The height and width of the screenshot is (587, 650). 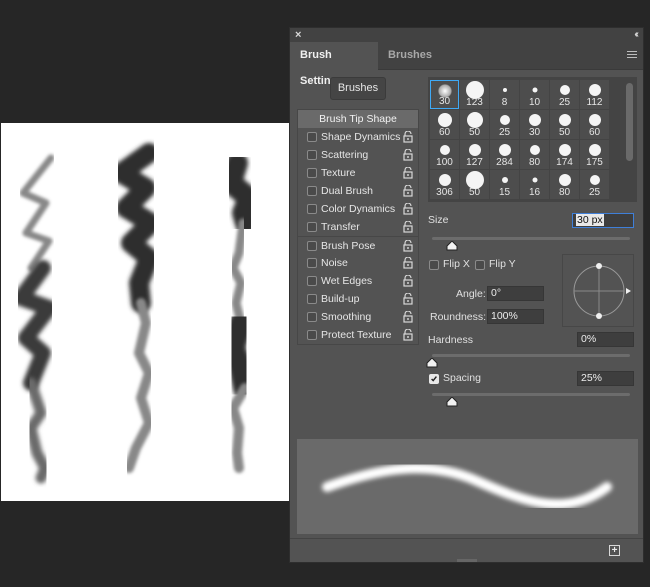 What do you see at coordinates (531, 394) in the screenshot?
I see `spacing-slider` at bounding box center [531, 394].